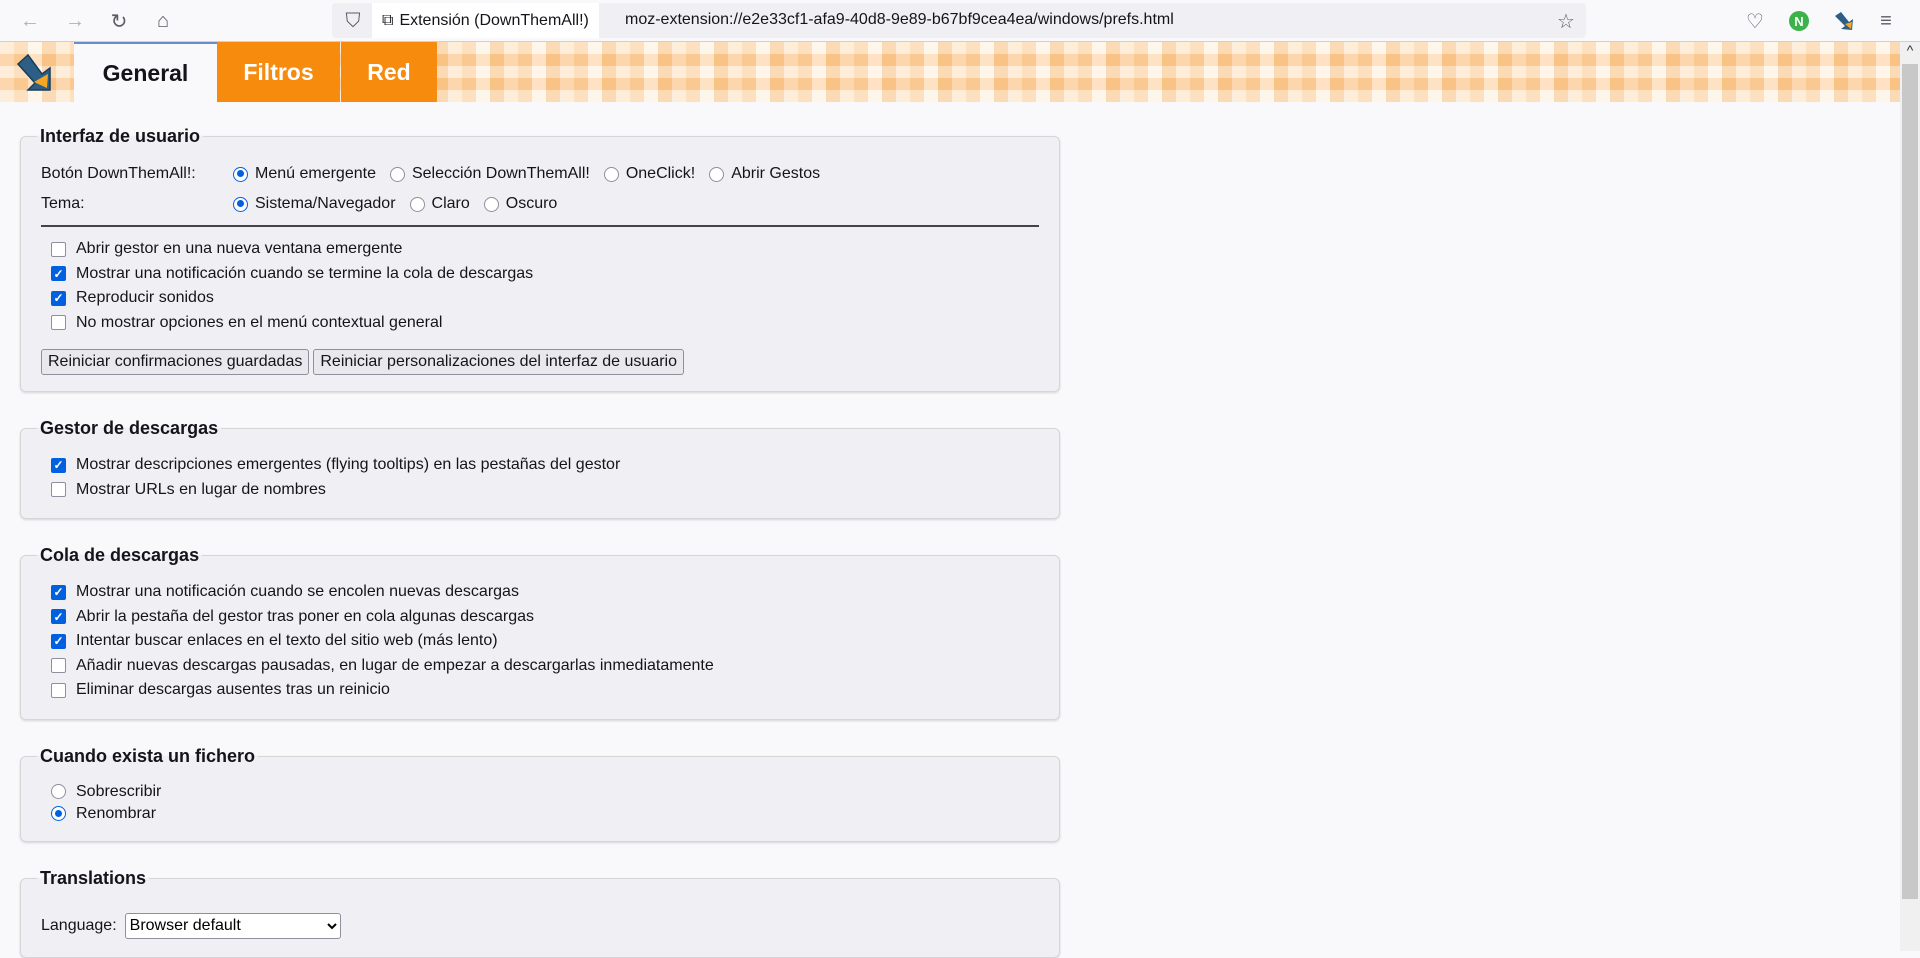  What do you see at coordinates (33, 72) in the screenshot?
I see `downthemall-logo` at bounding box center [33, 72].